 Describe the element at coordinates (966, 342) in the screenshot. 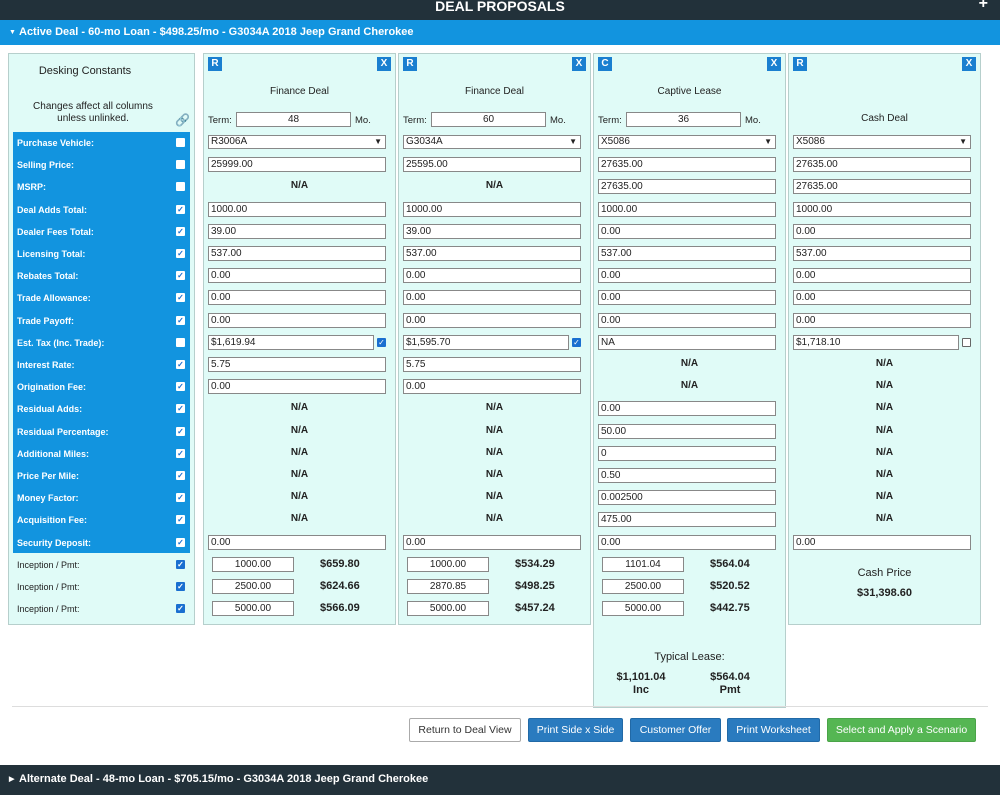

I see `tax-override-checkbox` at that location.